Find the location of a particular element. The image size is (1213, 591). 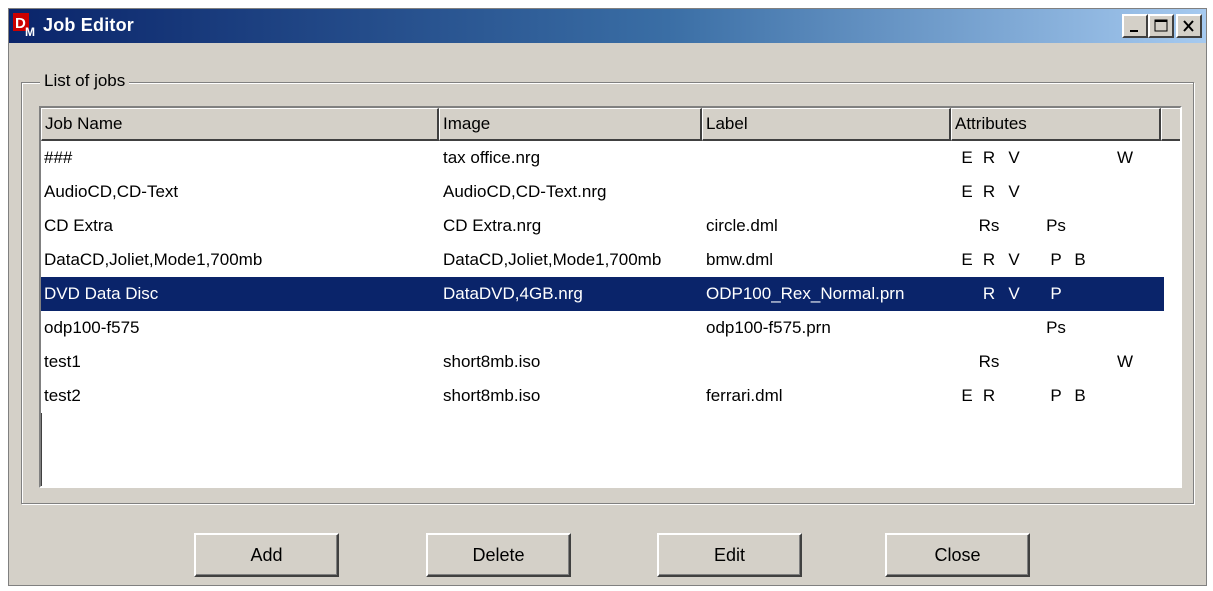

title-bar: D M Job Editor is located at coordinates (607, 26).